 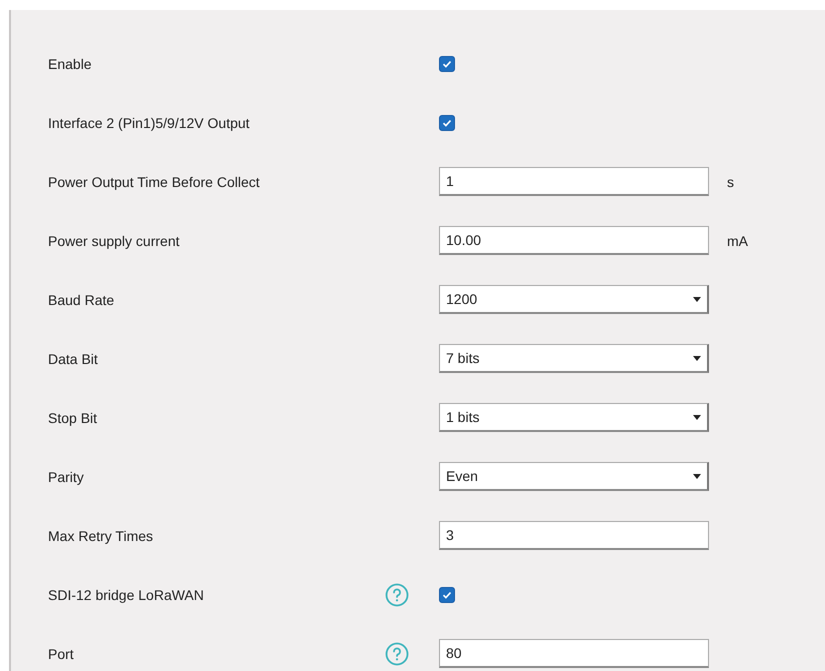 I want to click on field-label: Interface 2 (Pin1)5/9/12V Output, so click(x=149, y=122).